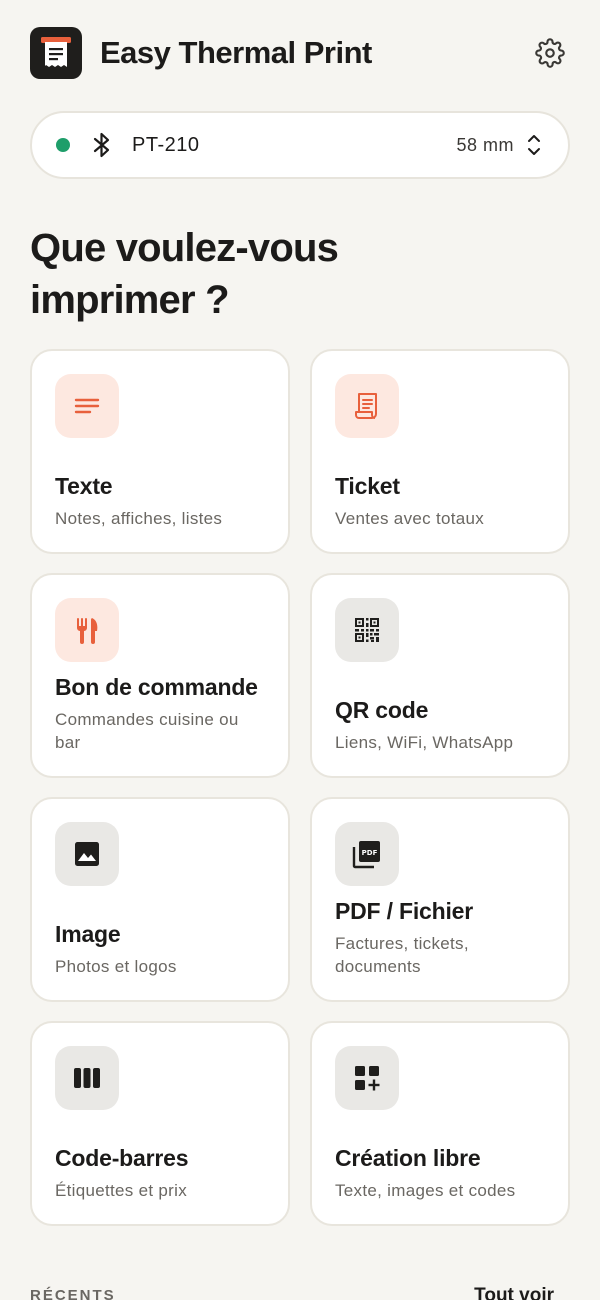 The image size is (600, 1300). Describe the element at coordinates (367, 630) in the screenshot. I see `qr-code-icon` at that location.